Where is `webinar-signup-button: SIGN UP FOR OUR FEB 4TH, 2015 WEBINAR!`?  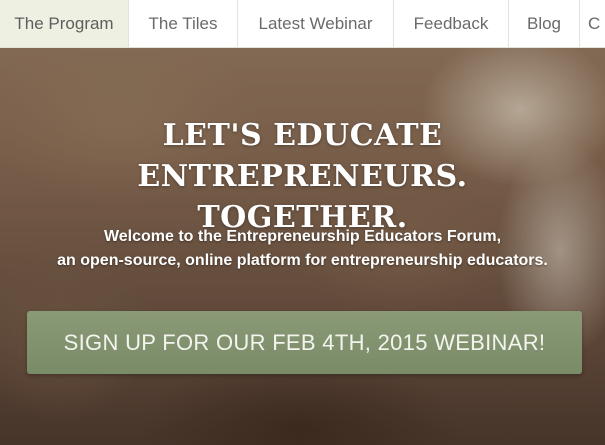
webinar-signup-button: SIGN UP FOR OUR FEB 4TH, 2015 WEBINAR! is located at coordinates (304, 342).